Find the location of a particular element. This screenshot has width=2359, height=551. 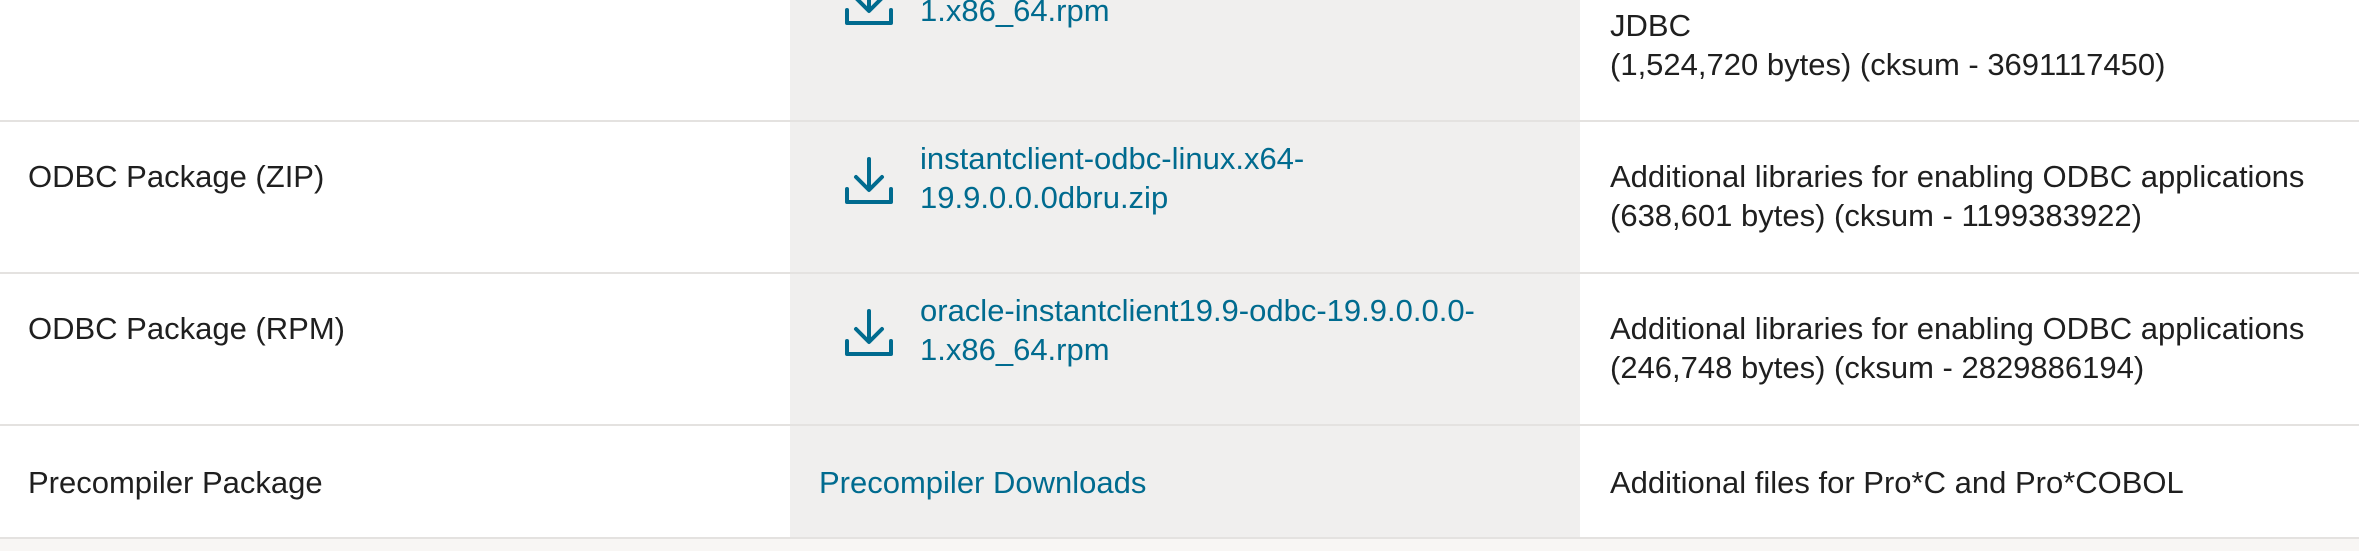

download-link-continued: 19.9.0.0.0dbru.zip is located at coordinates (1044, 197).